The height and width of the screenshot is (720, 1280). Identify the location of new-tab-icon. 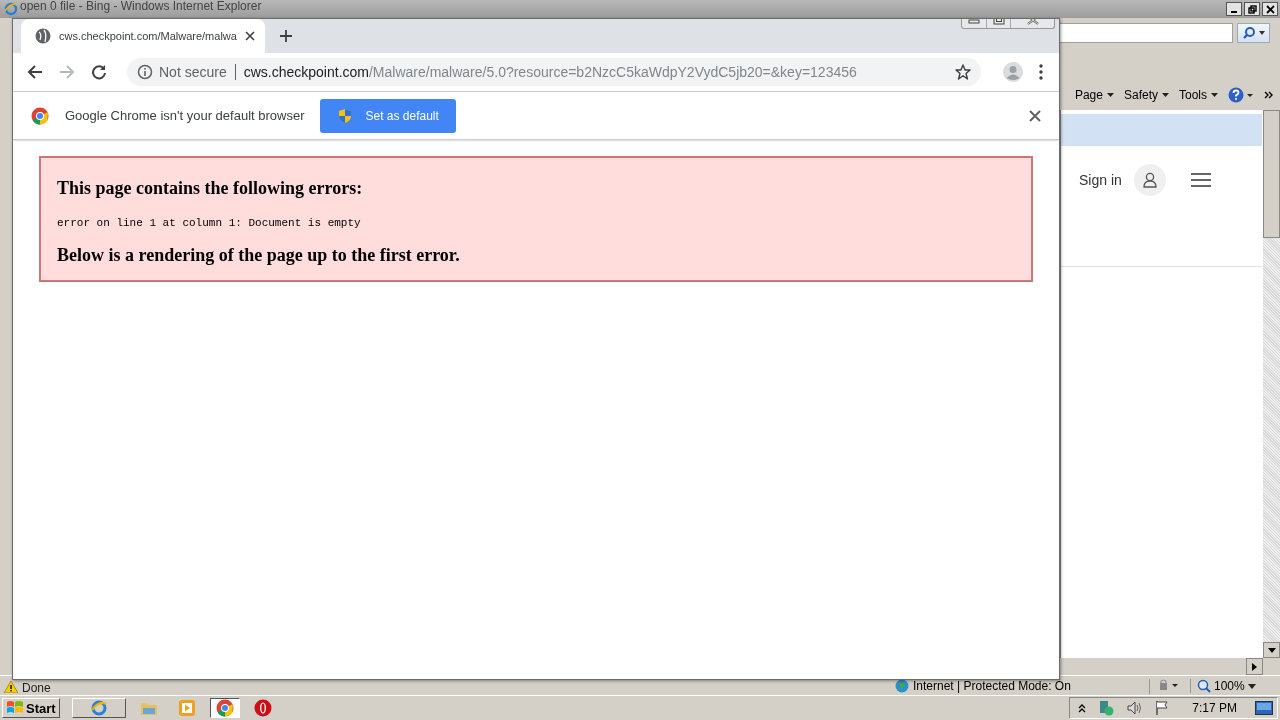
(285, 36).